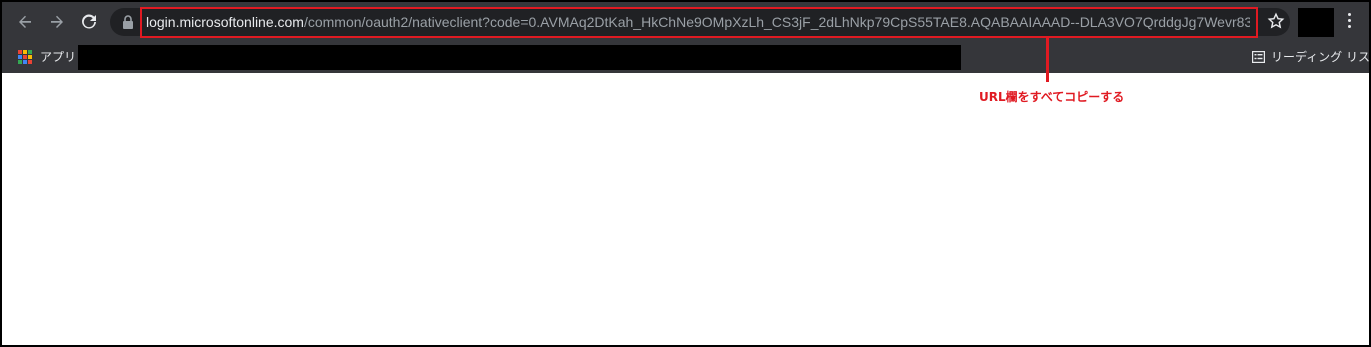 This screenshot has width=1371, height=347. I want to click on reading-list-button: リーディング リスト, so click(1311, 57).